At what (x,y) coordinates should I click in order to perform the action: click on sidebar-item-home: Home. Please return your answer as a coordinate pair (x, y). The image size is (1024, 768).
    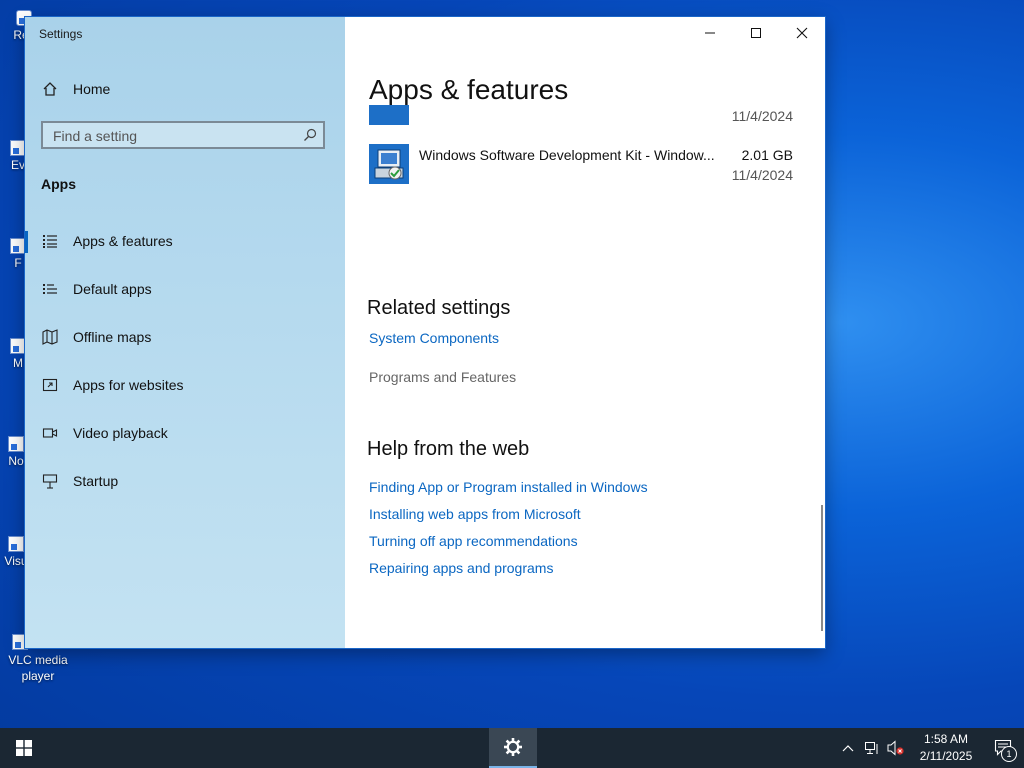
    Looking at the image, I should click on (75, 89).